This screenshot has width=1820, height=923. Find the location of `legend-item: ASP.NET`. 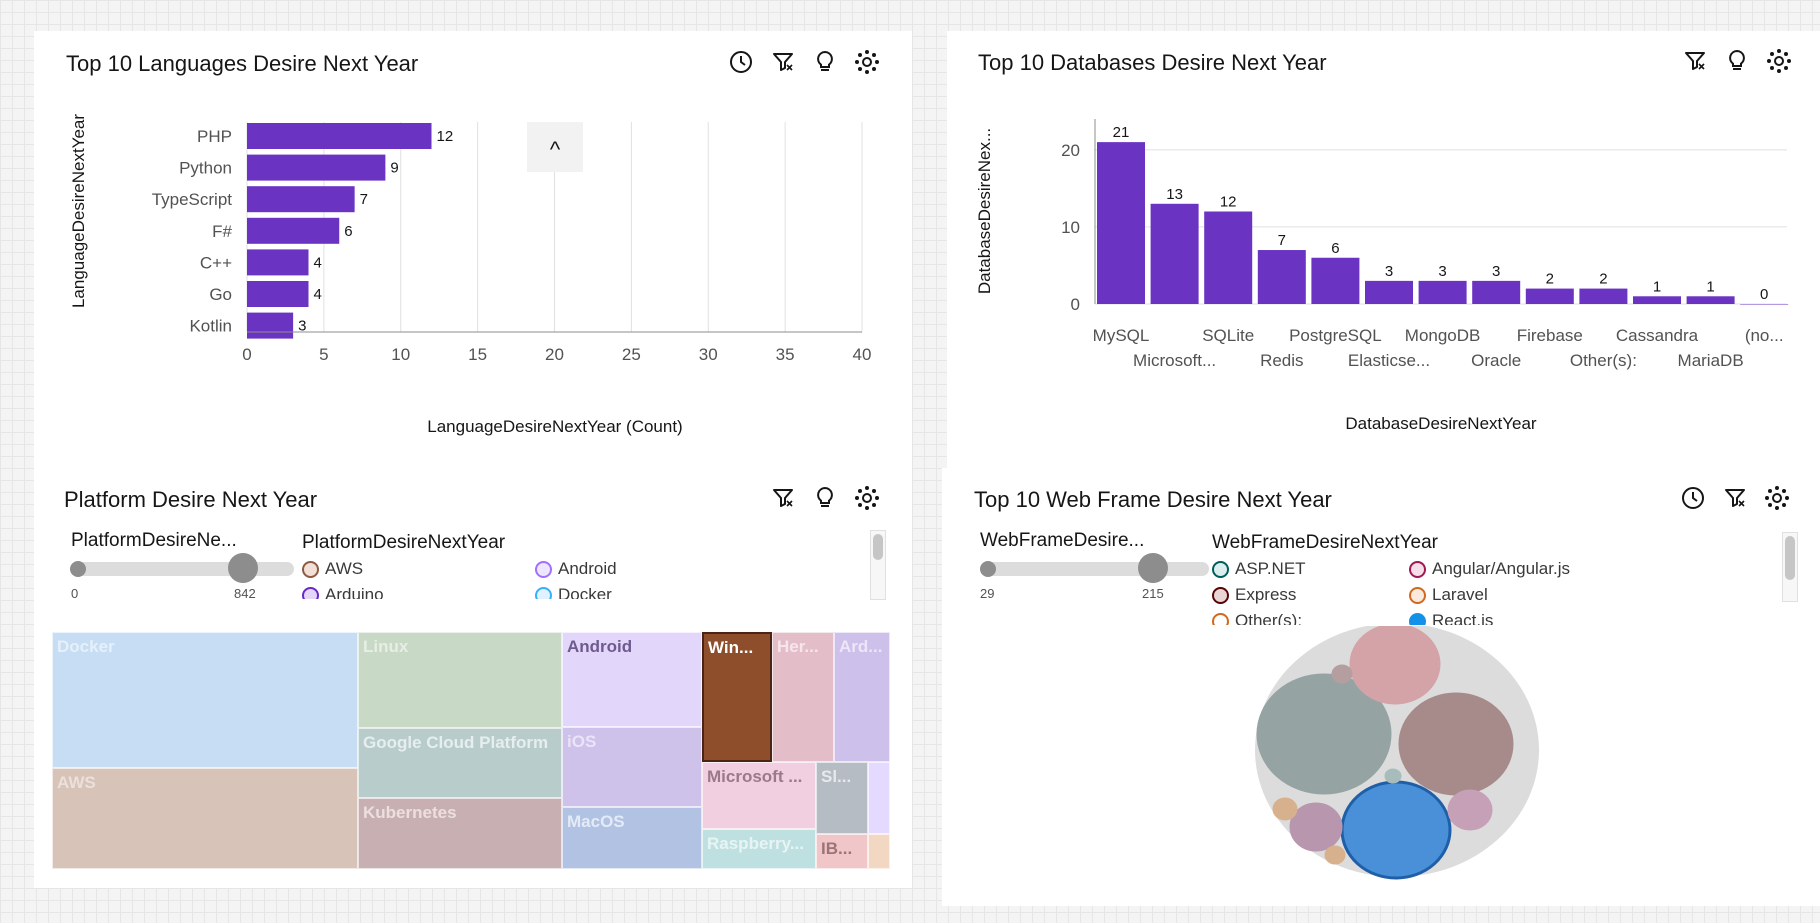

legend-item: ASP.NET is located at coordinates (1259, 569).